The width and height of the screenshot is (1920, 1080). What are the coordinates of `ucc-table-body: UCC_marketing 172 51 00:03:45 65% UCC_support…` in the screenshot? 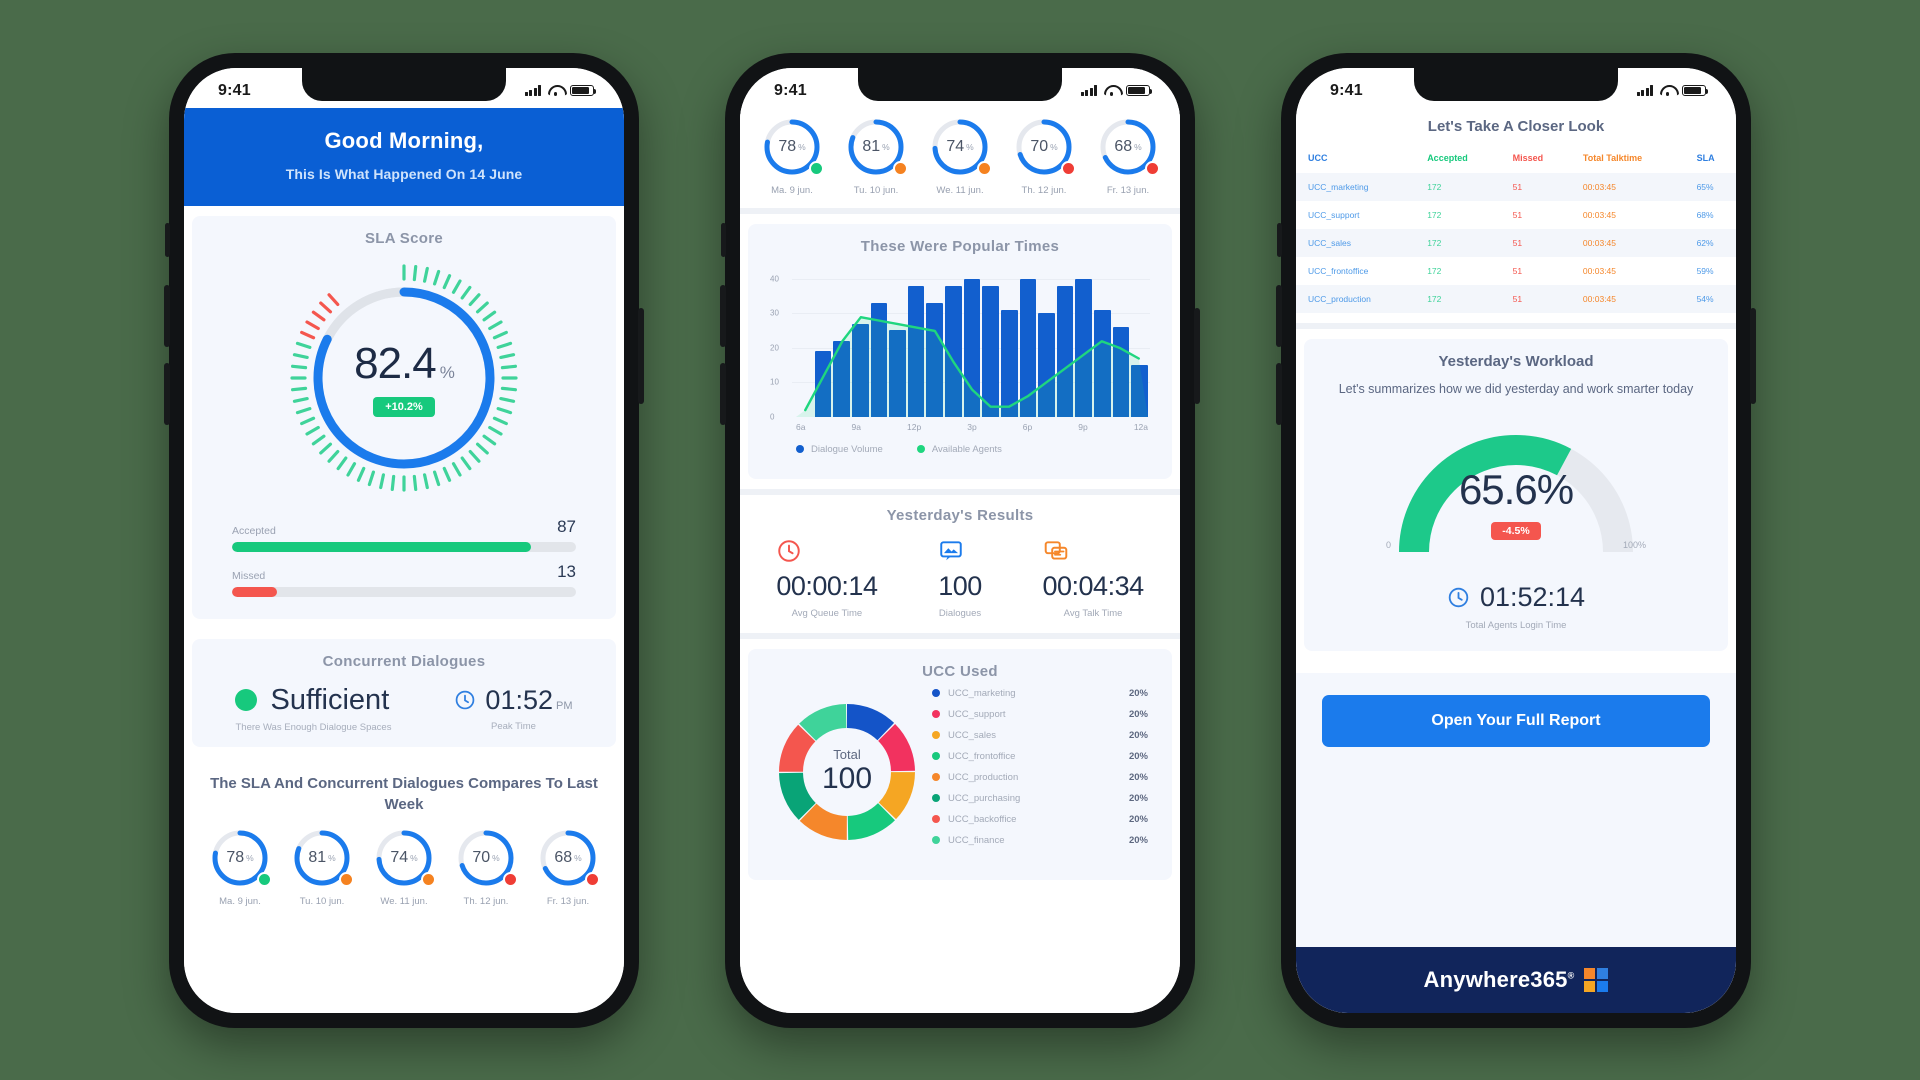 It's located at (1516, 242).